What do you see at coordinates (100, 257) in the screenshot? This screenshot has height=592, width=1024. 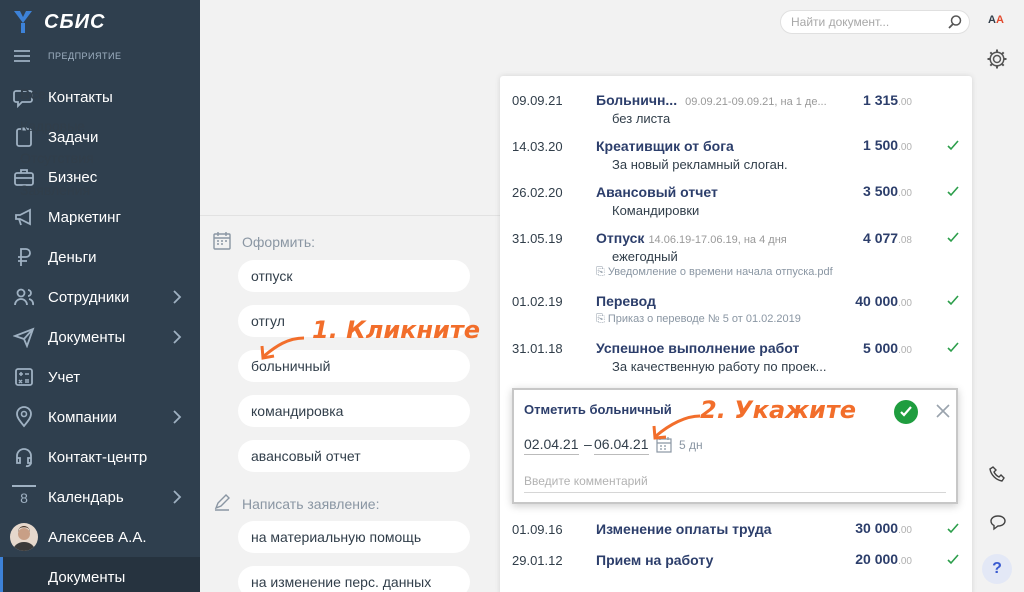 I see `sidebar-item-money: Деньги` at bounding box center [100, 257].